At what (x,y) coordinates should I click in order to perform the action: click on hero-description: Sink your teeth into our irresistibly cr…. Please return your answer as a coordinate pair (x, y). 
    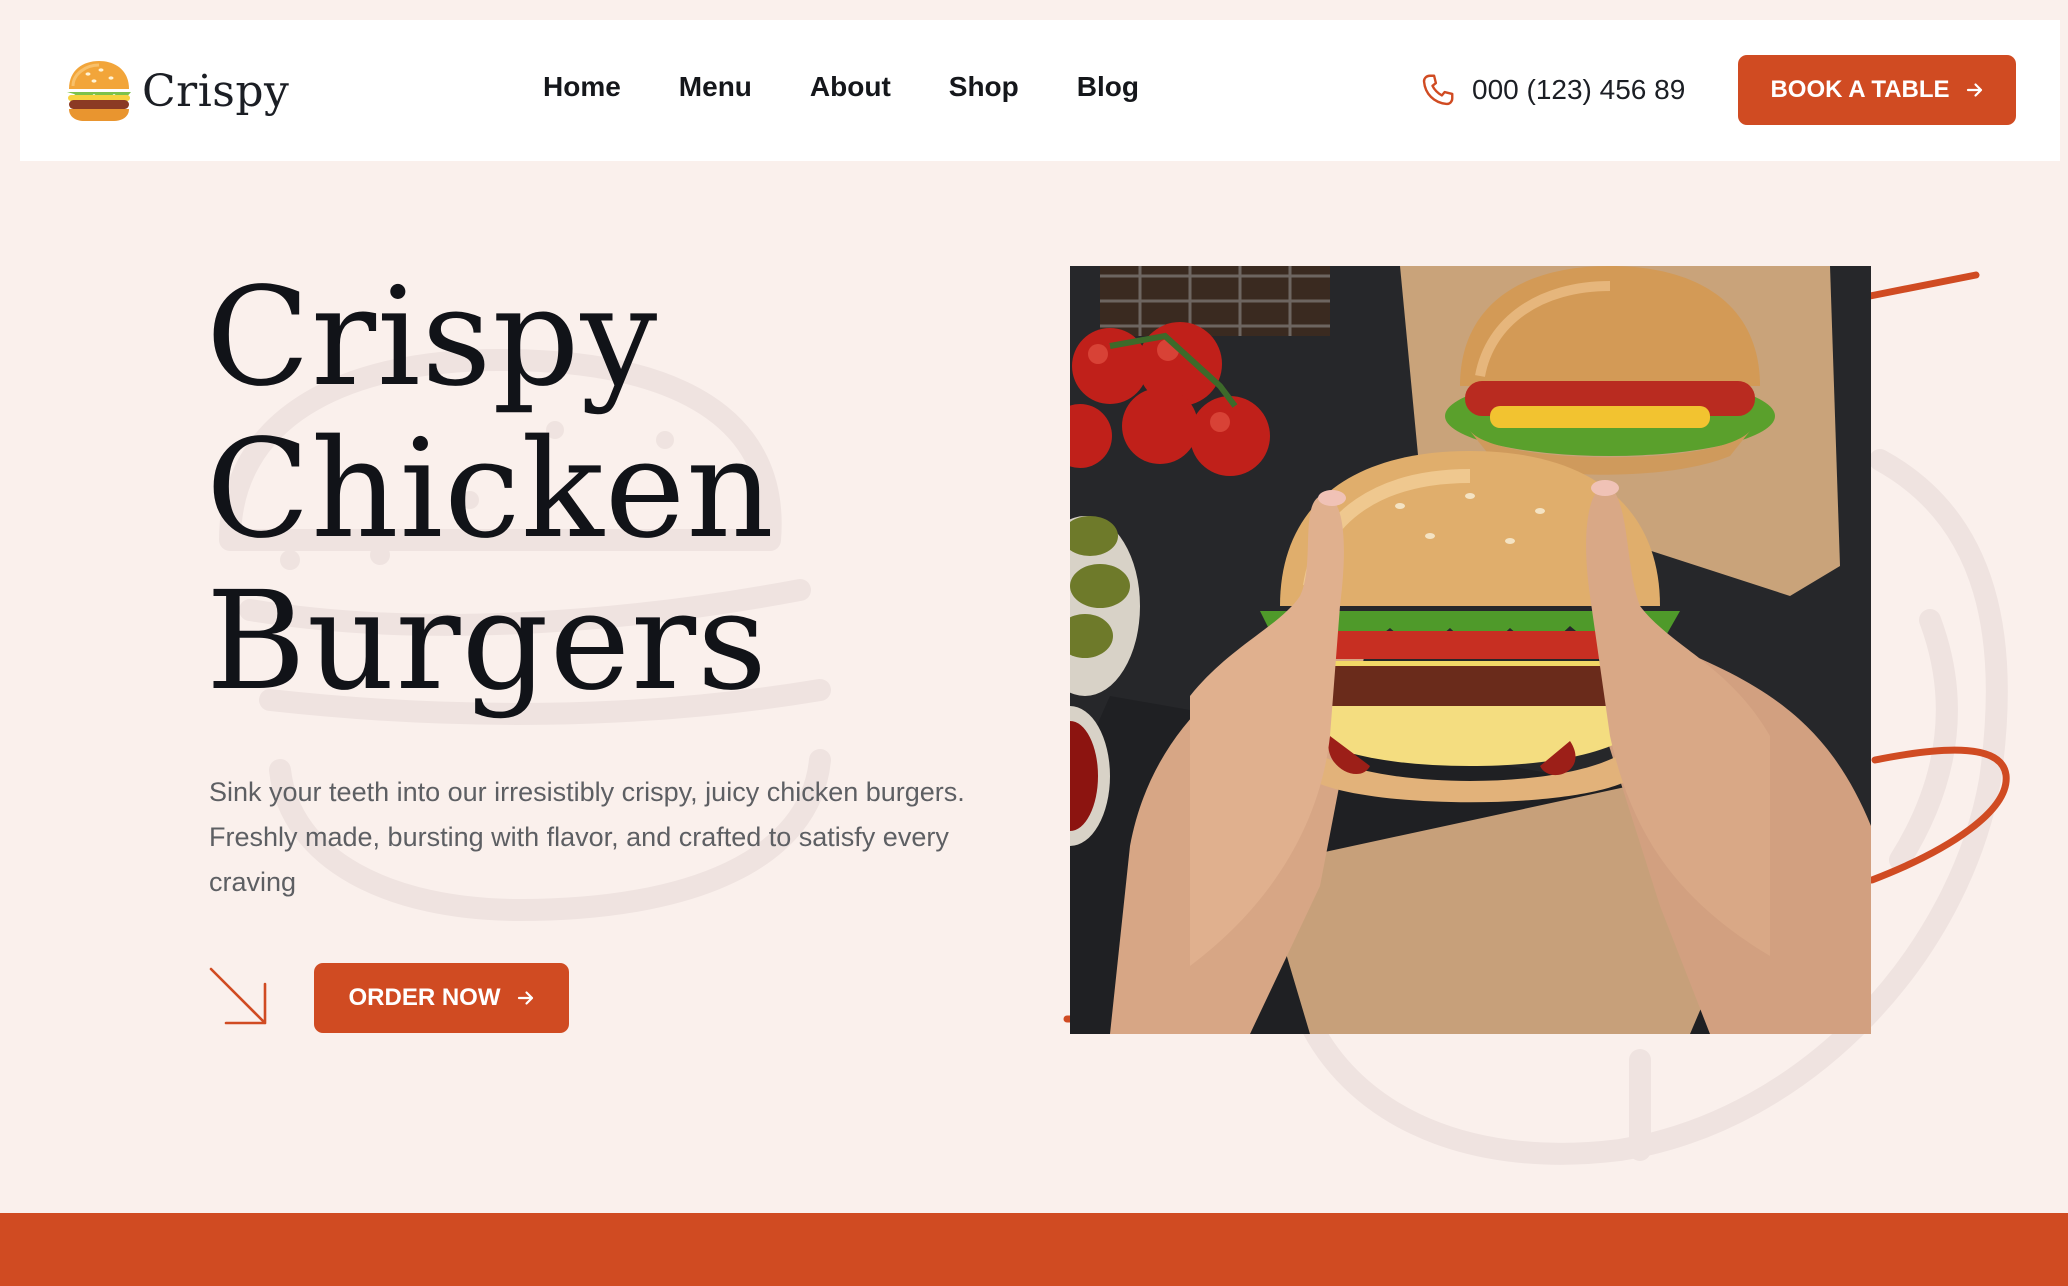
    Looking at the image, I should click on (587, 837).